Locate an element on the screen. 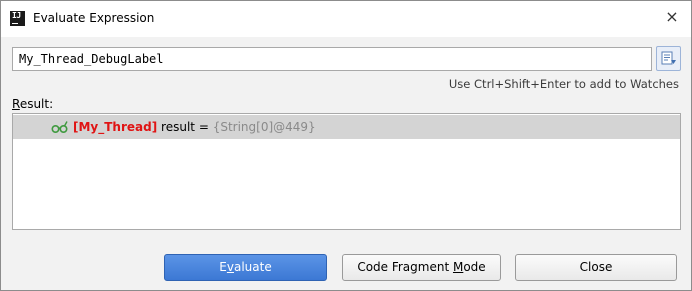 The width and height of the screenshot is (692, 291). evaluate-label-post: aluate is located at coordinates (252, 267).